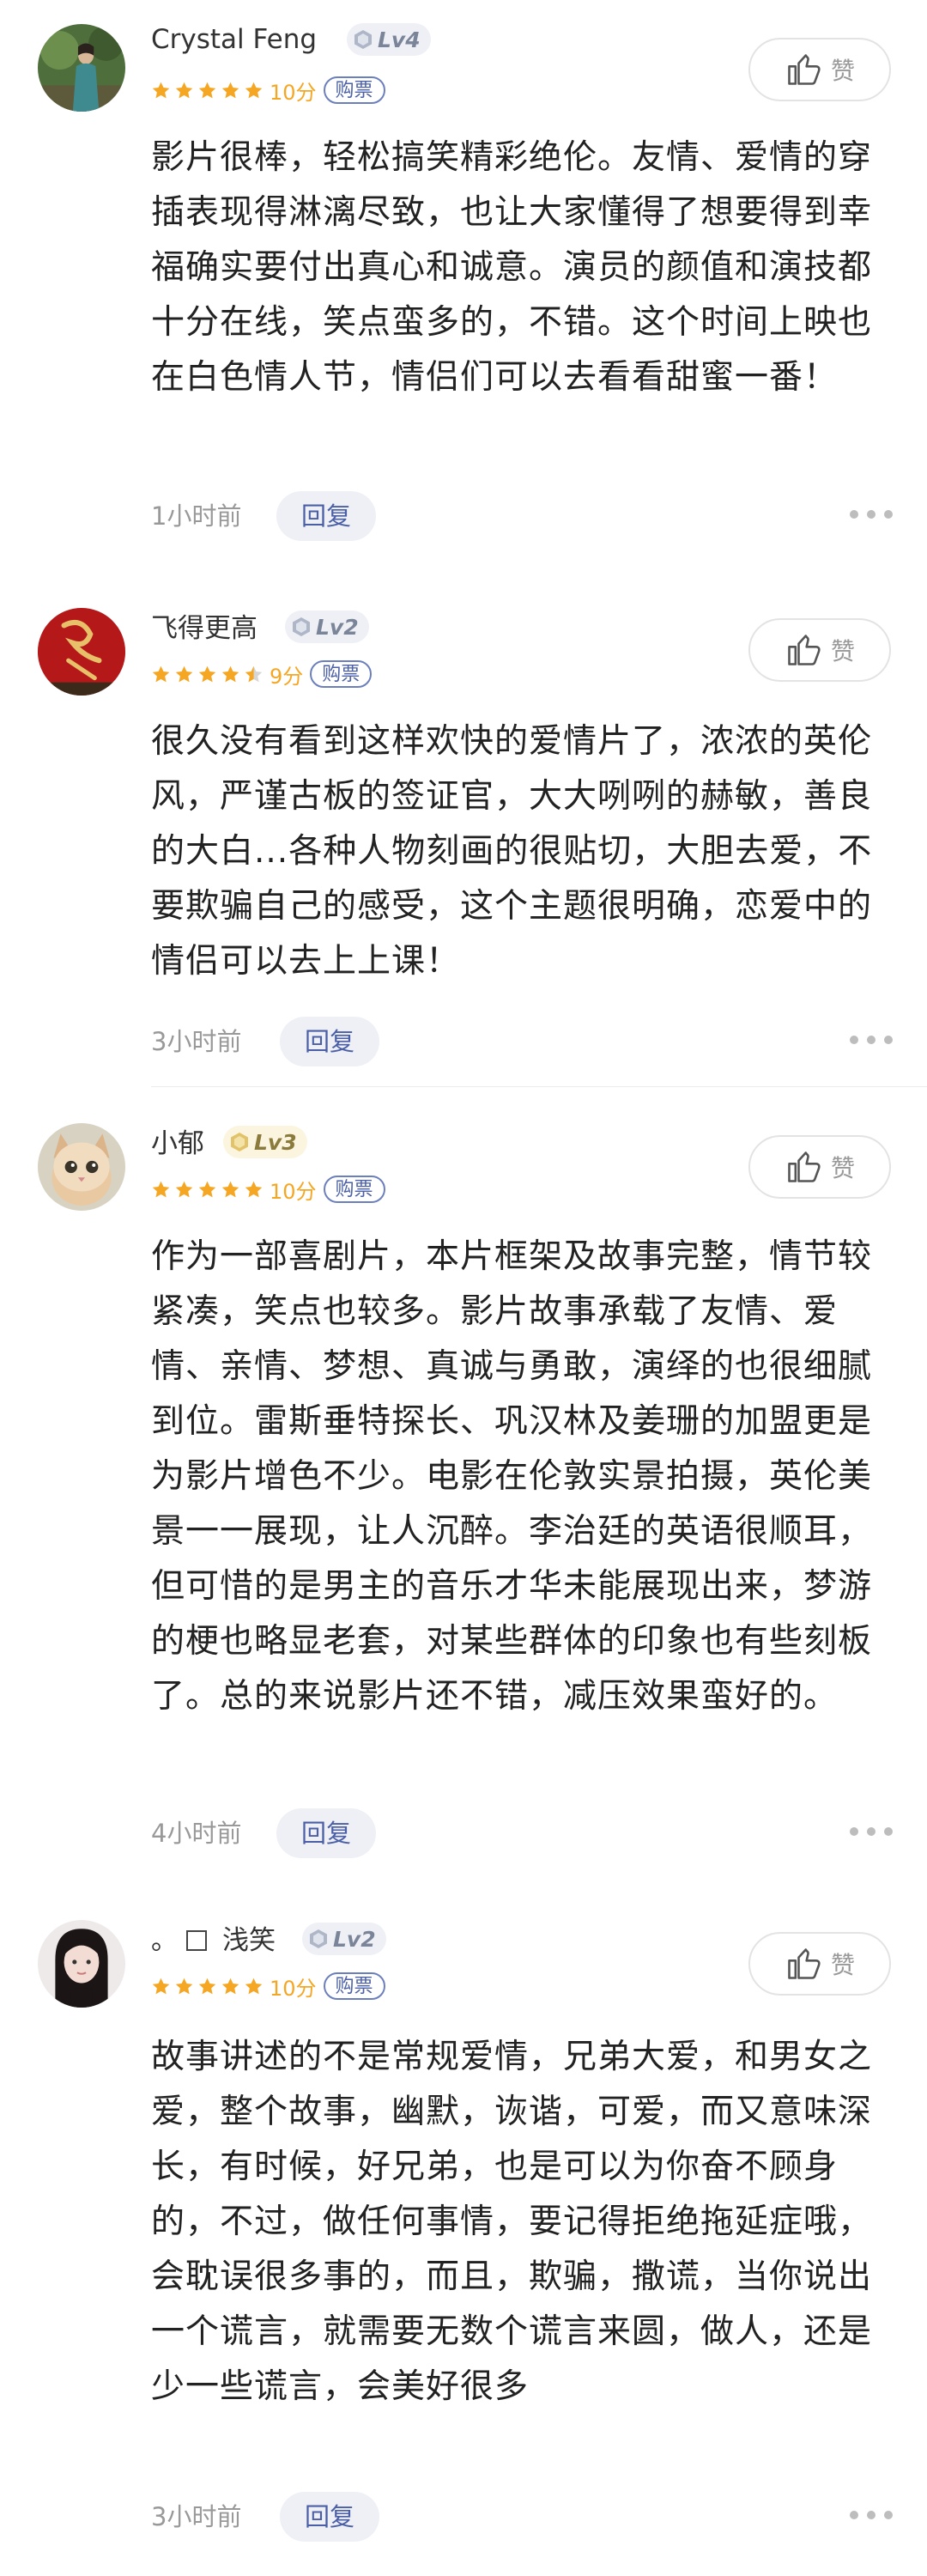 The height and width of the screenshot is (2576, 927). I want to click on comment-footer: 4小时前 回复, so click(522, 1833).